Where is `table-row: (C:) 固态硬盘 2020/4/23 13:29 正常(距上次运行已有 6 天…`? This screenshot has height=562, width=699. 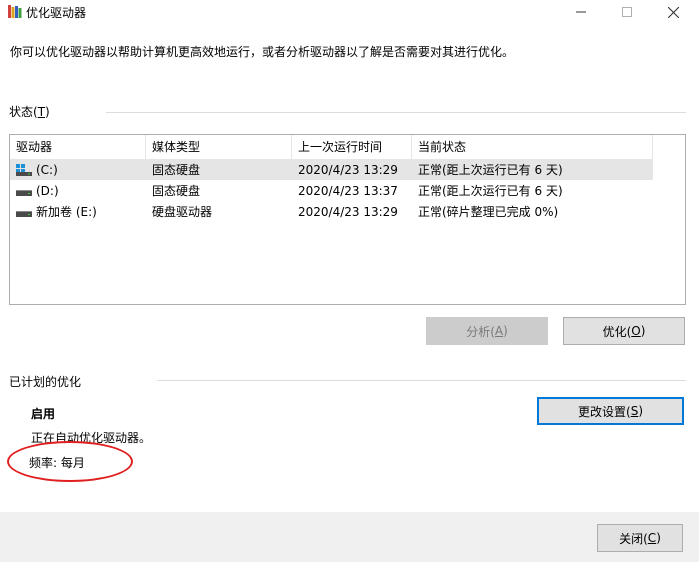 table-row: (C:) 固态硬盘 2020/4/23 13:29 正常(距上次运行已有 6 天… is located at coordinates (331, 169).